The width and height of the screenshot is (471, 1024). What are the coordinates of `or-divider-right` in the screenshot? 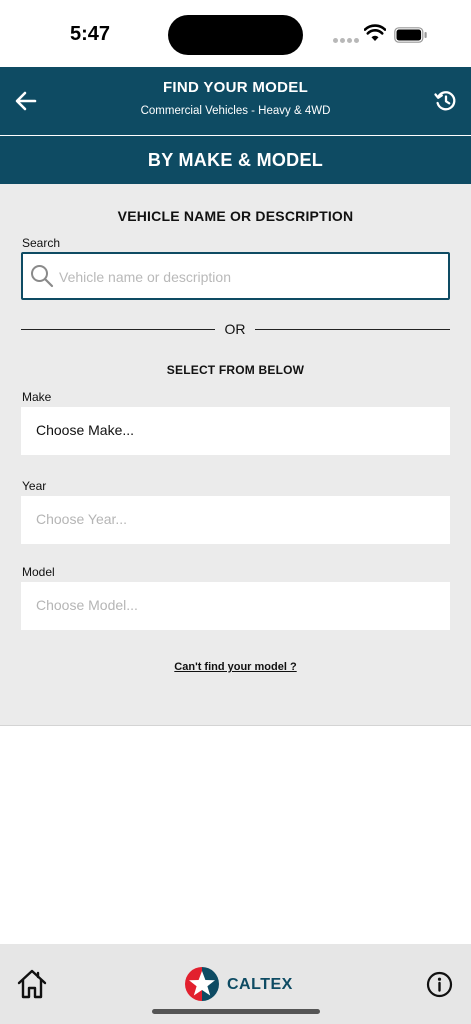 It's located at (352, 329).